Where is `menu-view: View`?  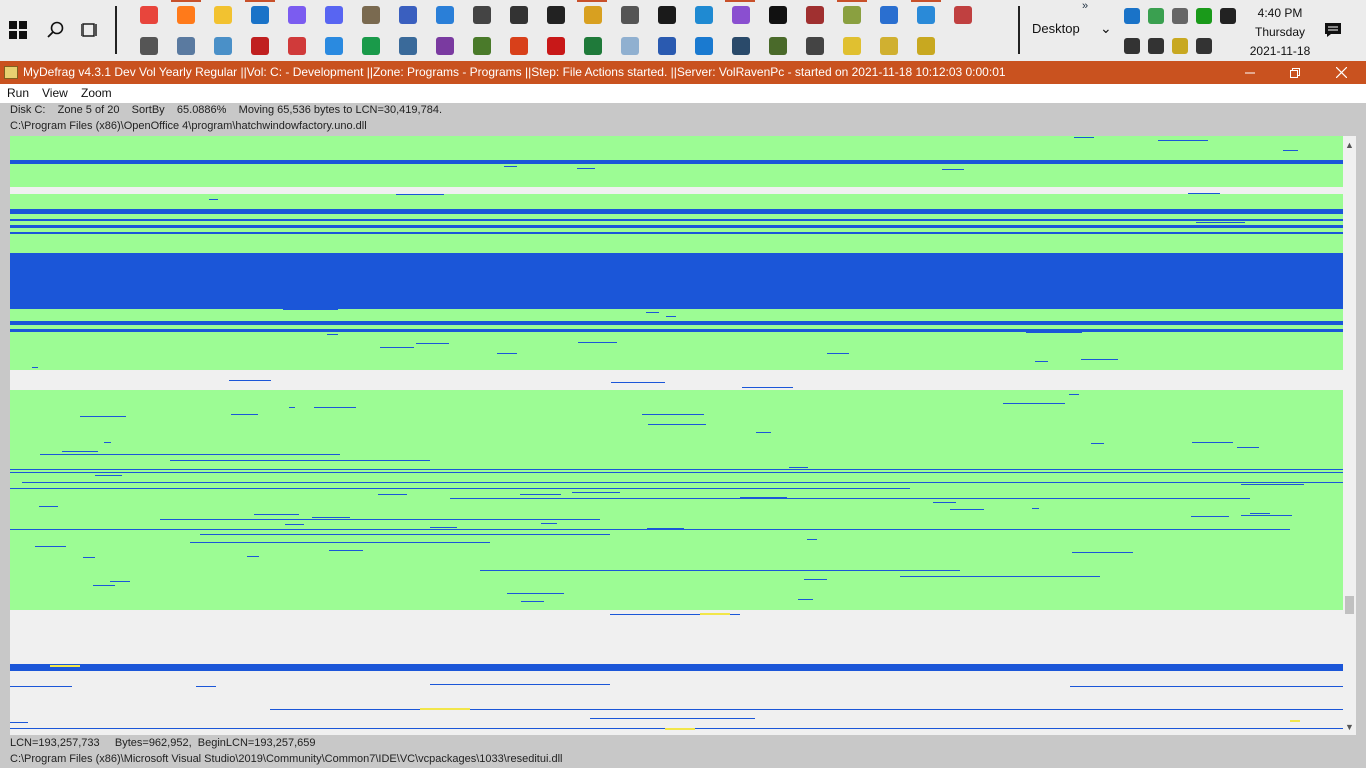 menu-view: View is located at coordinates (55, 93).